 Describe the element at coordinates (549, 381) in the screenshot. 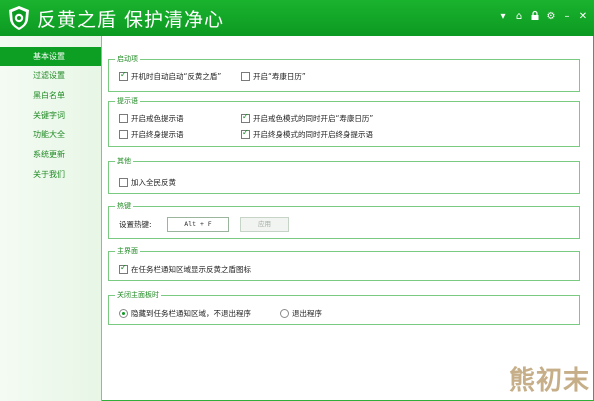

I see `watermark: 熊初末` at that location.